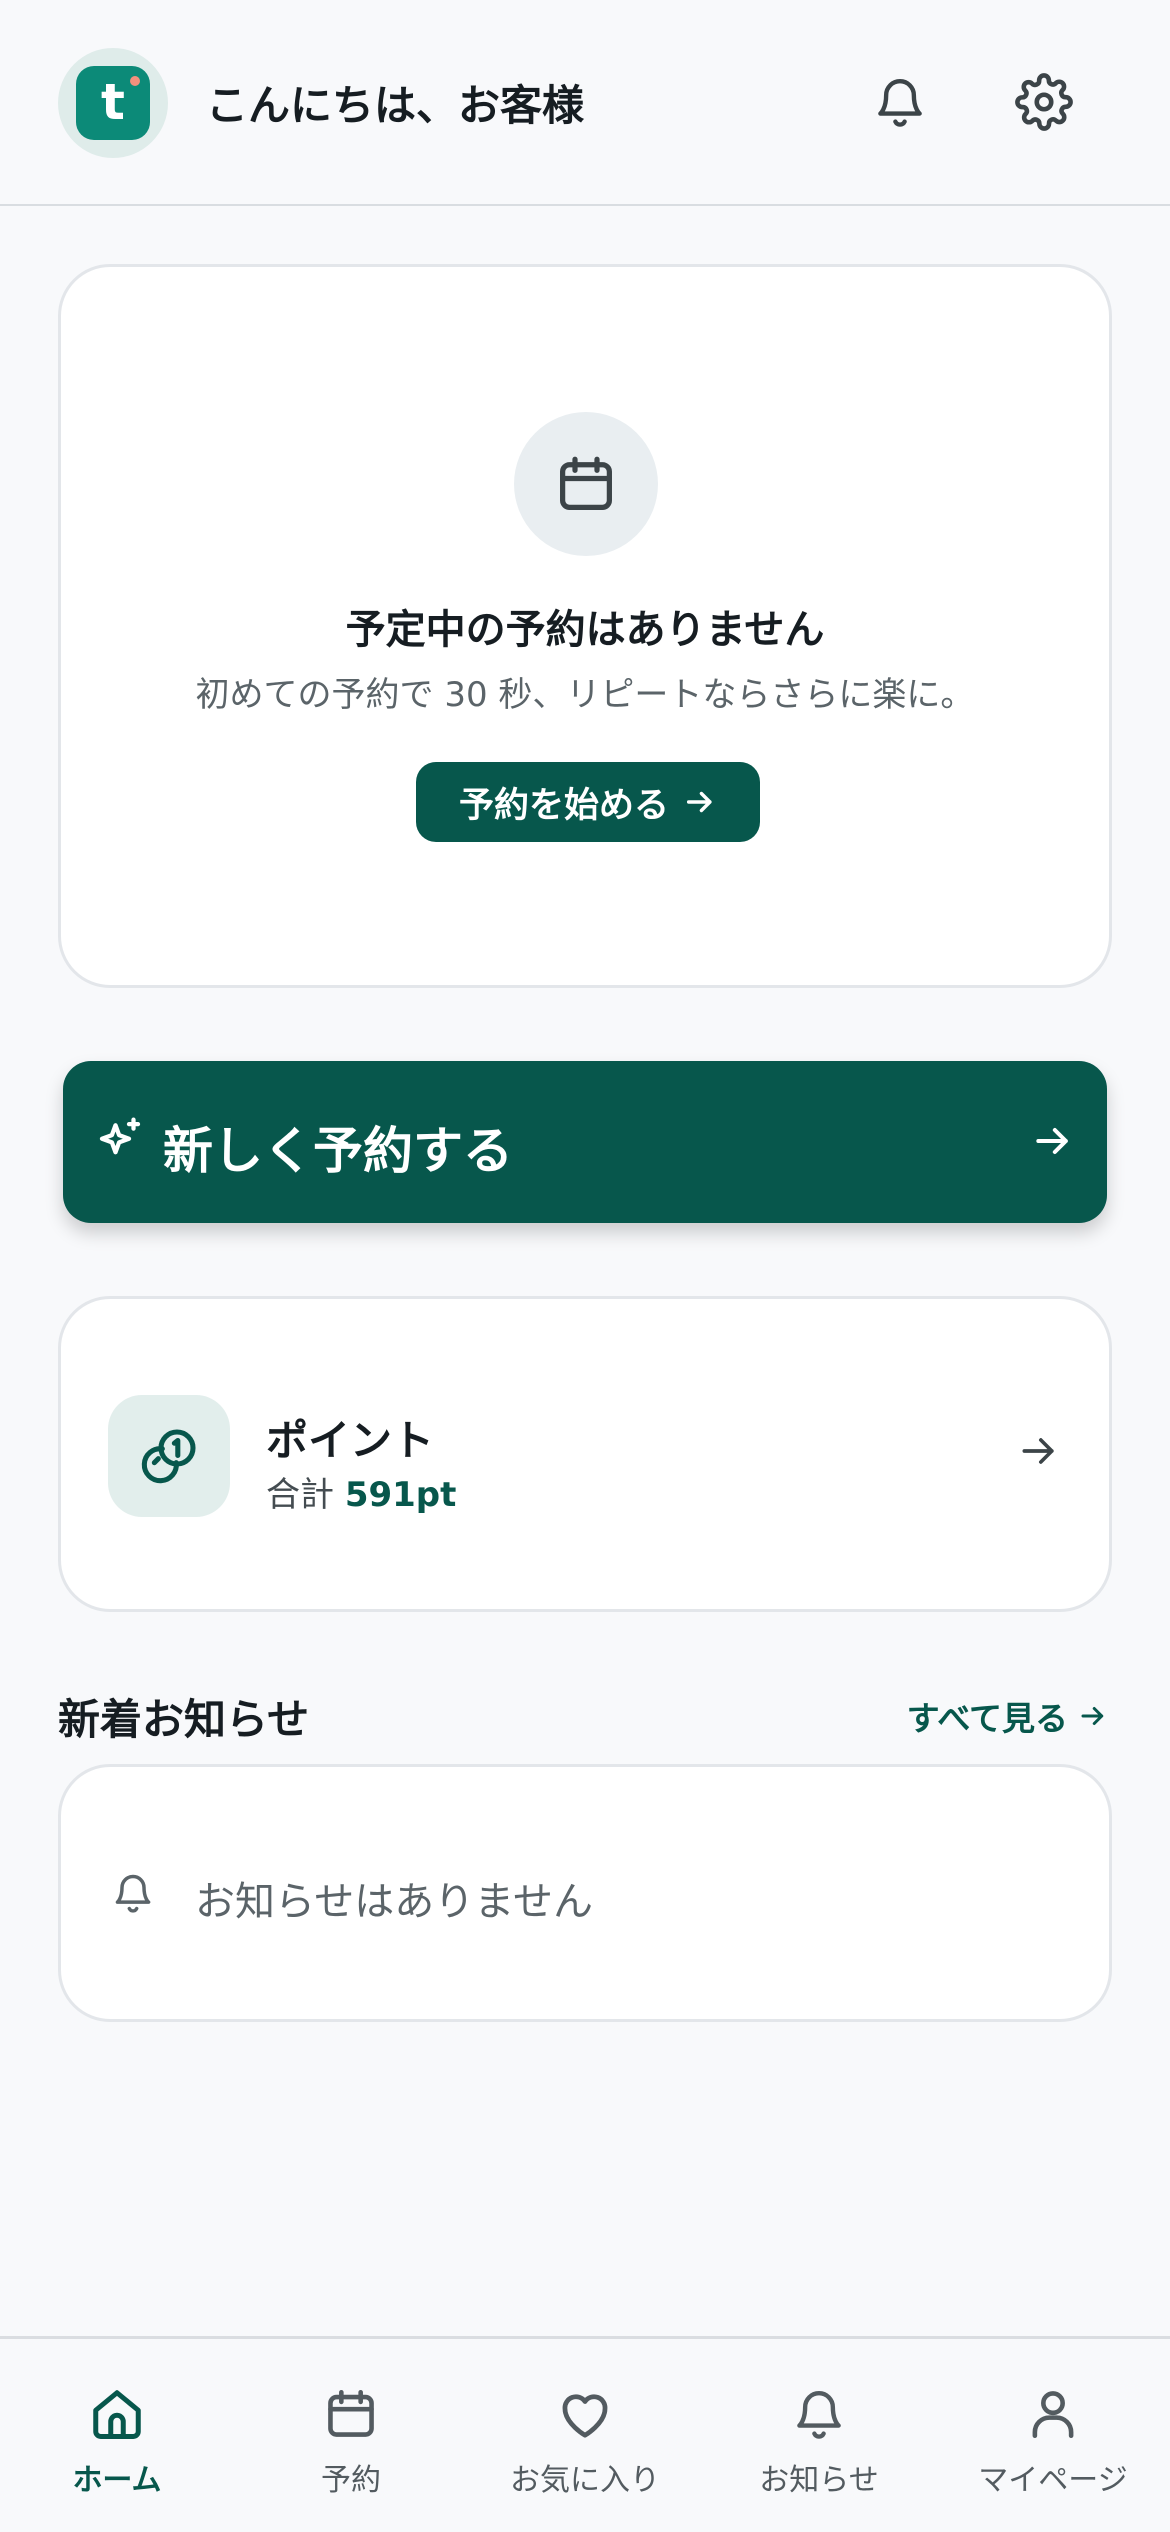 The width and height of the screenshot is (1170, 2532). I want to click on nav-news-label: お知らせ, so click(819, 2480).